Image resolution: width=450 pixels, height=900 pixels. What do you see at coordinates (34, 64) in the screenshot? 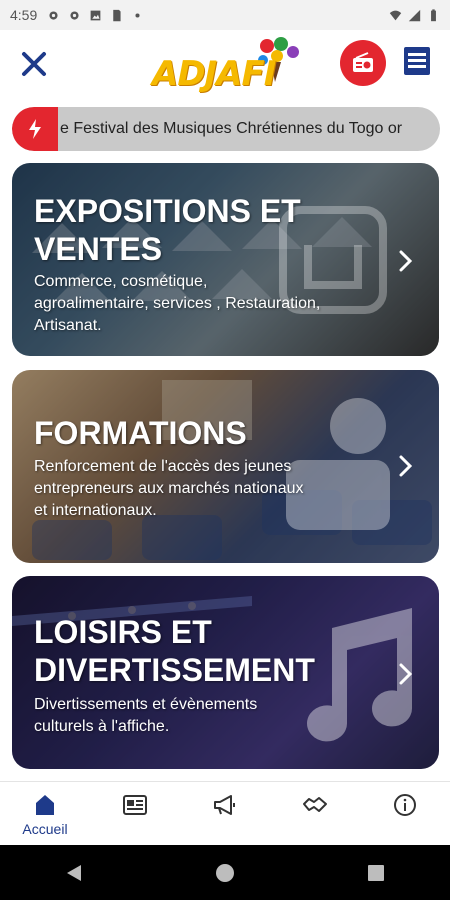
I see `close-icon` at bounding box center [34, 64].